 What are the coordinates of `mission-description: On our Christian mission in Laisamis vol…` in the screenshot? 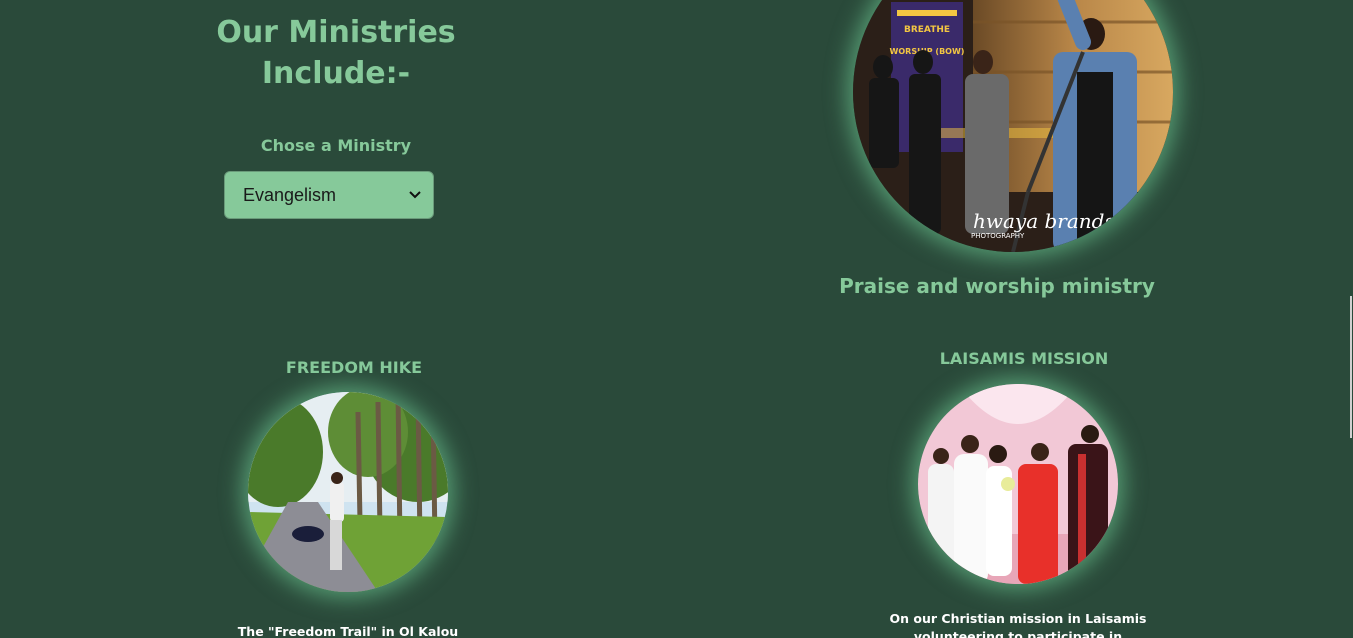 It's located at (1018, 624).